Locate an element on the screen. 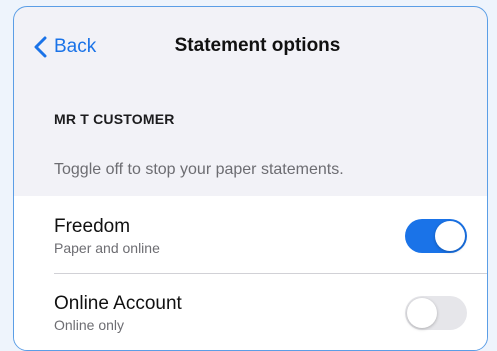 Image resolution: width=497 pixels, height=351 pixels. account-name: Freedom is located at coordinates (92, 226).